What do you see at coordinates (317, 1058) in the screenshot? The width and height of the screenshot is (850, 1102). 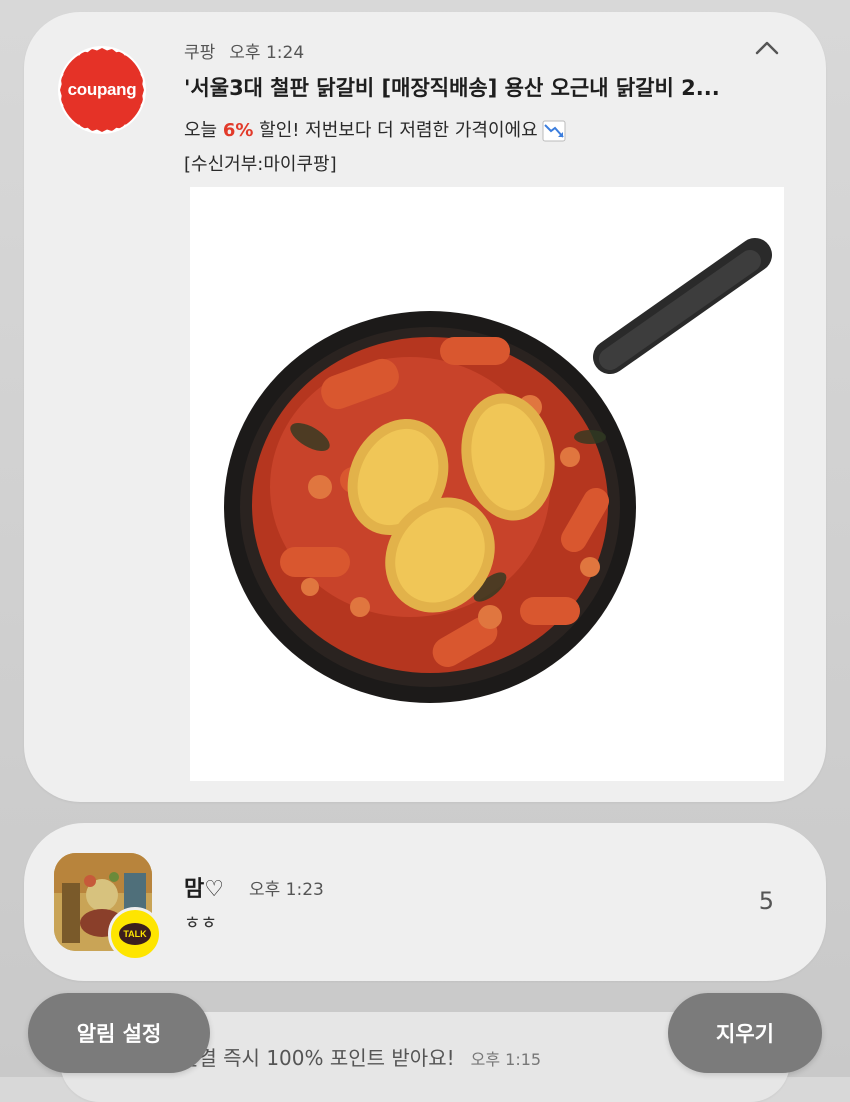 I see `preview-text: 연결 즉시 100% 포인트 받아요!` at bounding box center [317, 1058].